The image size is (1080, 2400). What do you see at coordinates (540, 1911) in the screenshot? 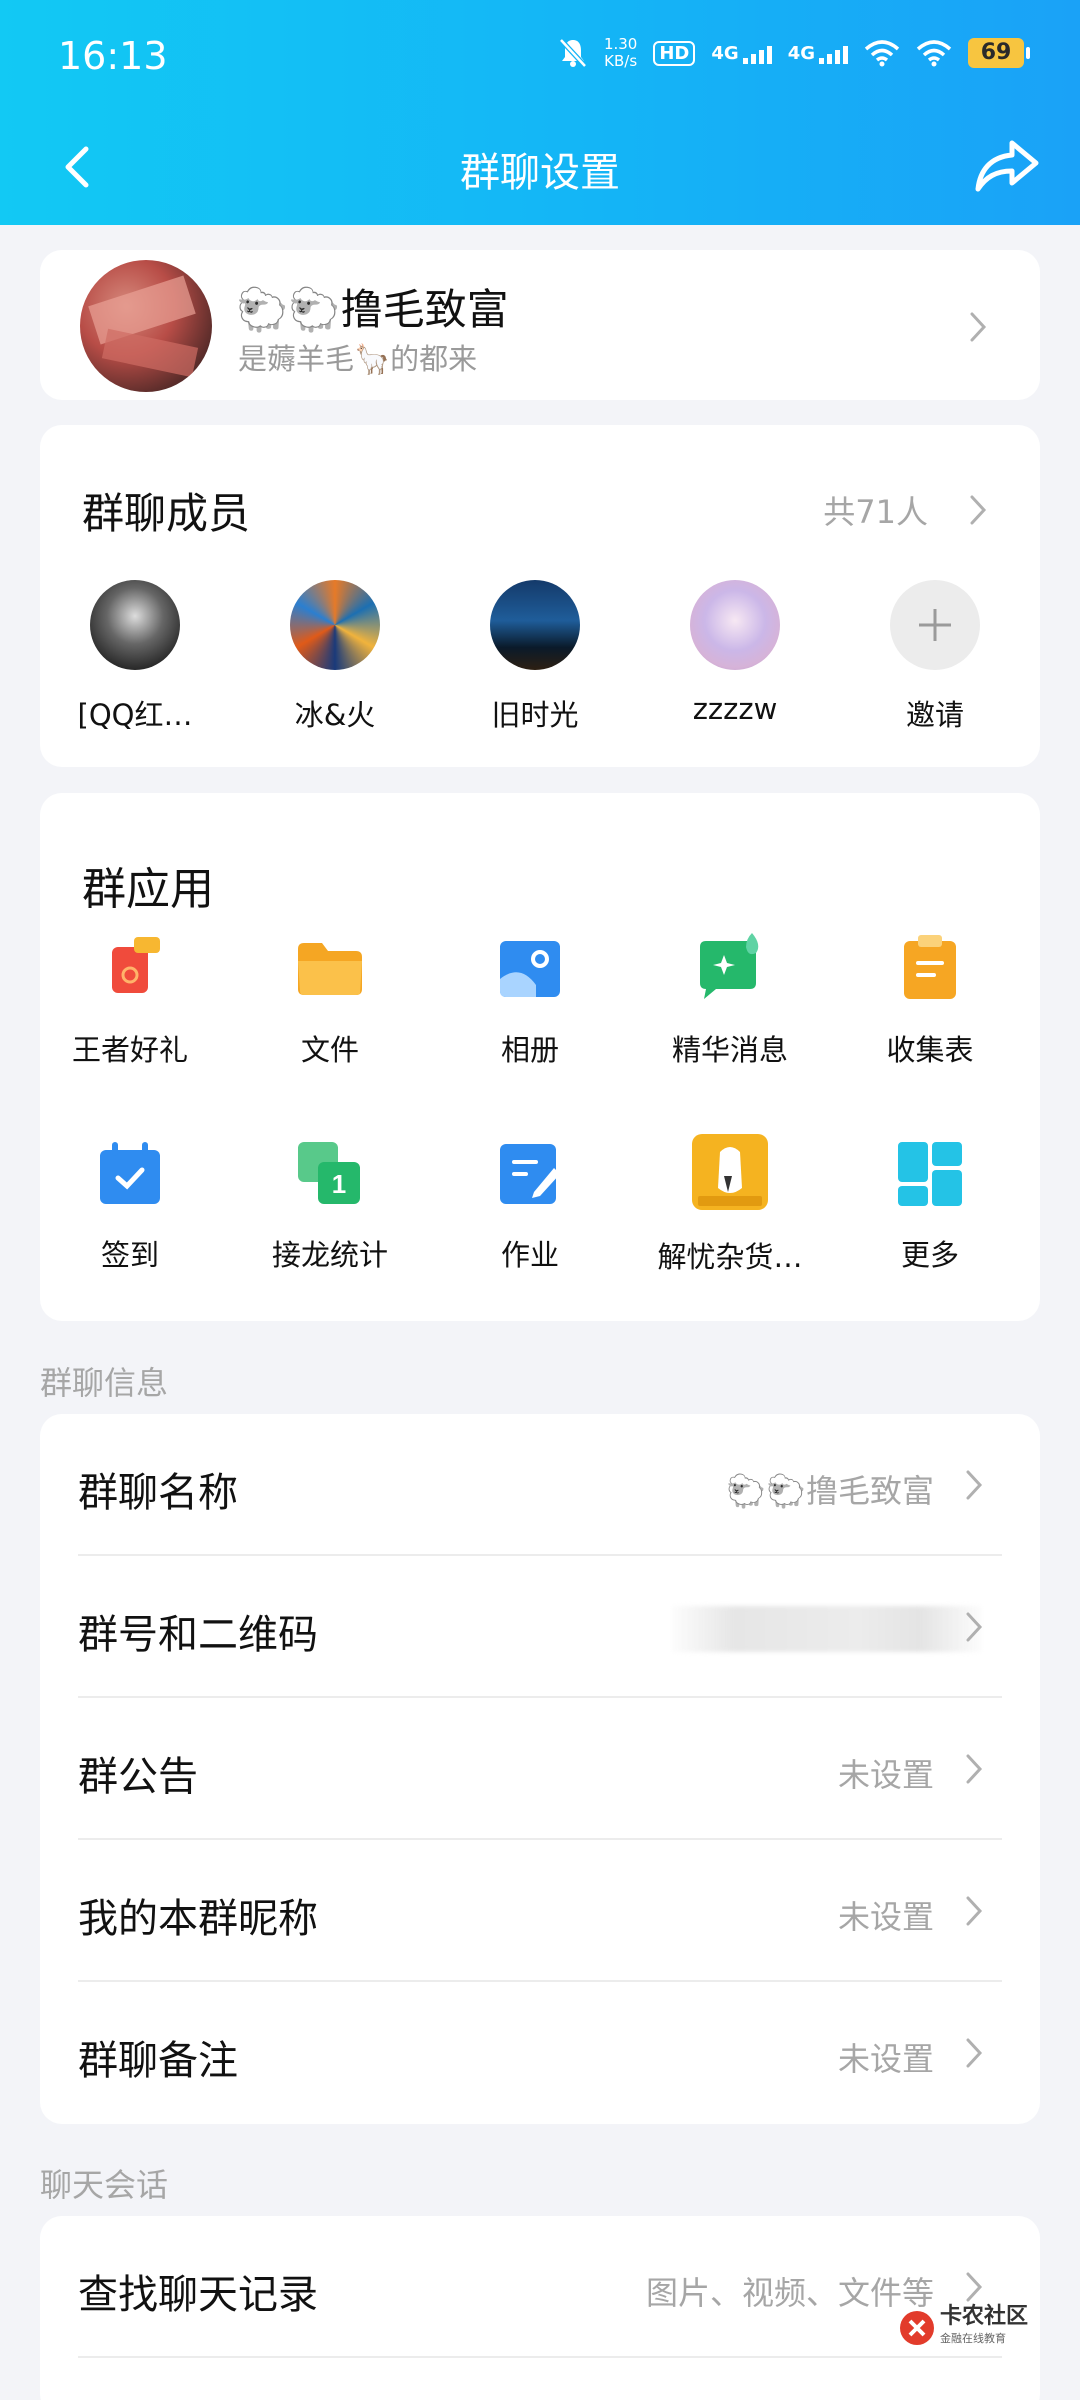
I see `row-my-group-nickname: 我的本群昵称 未设置` at bounding box center [540, 1911].